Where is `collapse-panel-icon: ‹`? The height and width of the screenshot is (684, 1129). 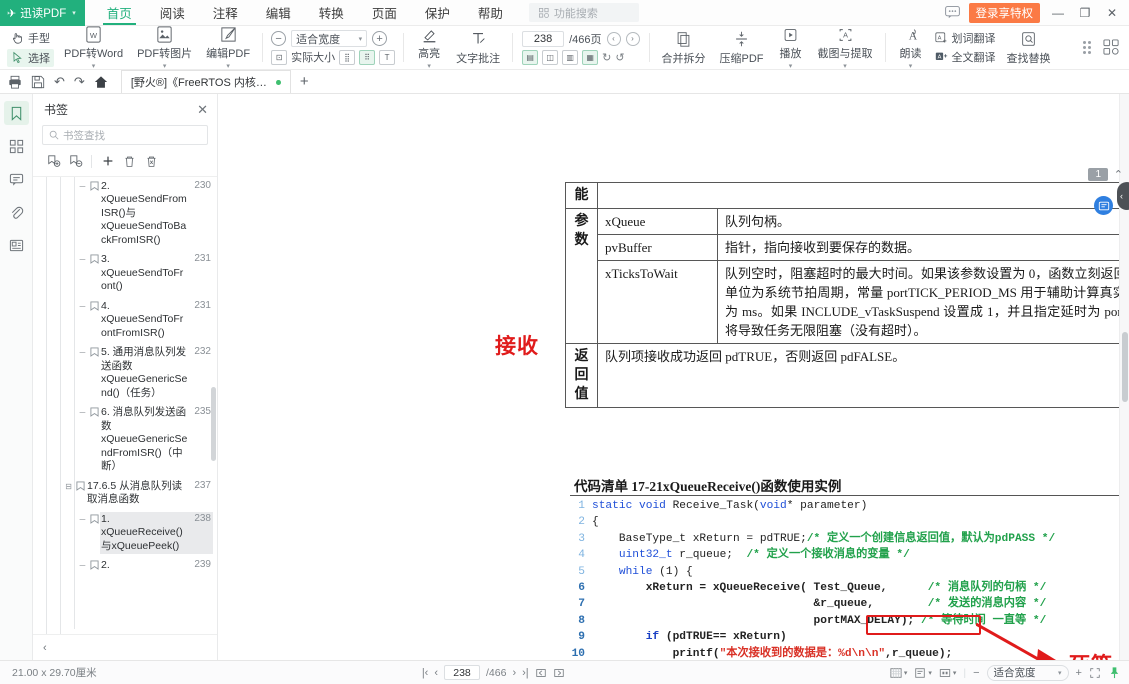
collapse-panel-icon: ‹ is located at coordinates (45, 648).